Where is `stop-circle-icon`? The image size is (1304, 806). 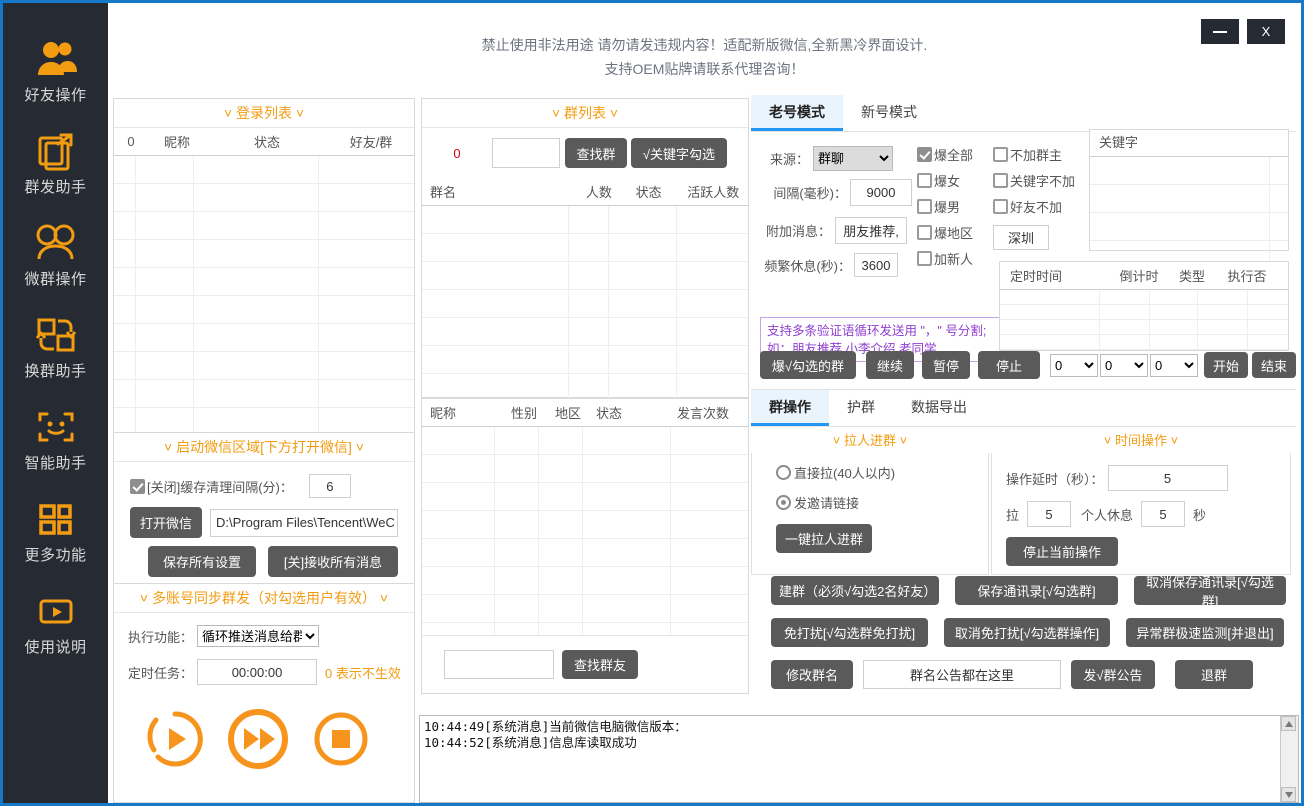
stop-circle-icon is located at coordinates (341, 740).